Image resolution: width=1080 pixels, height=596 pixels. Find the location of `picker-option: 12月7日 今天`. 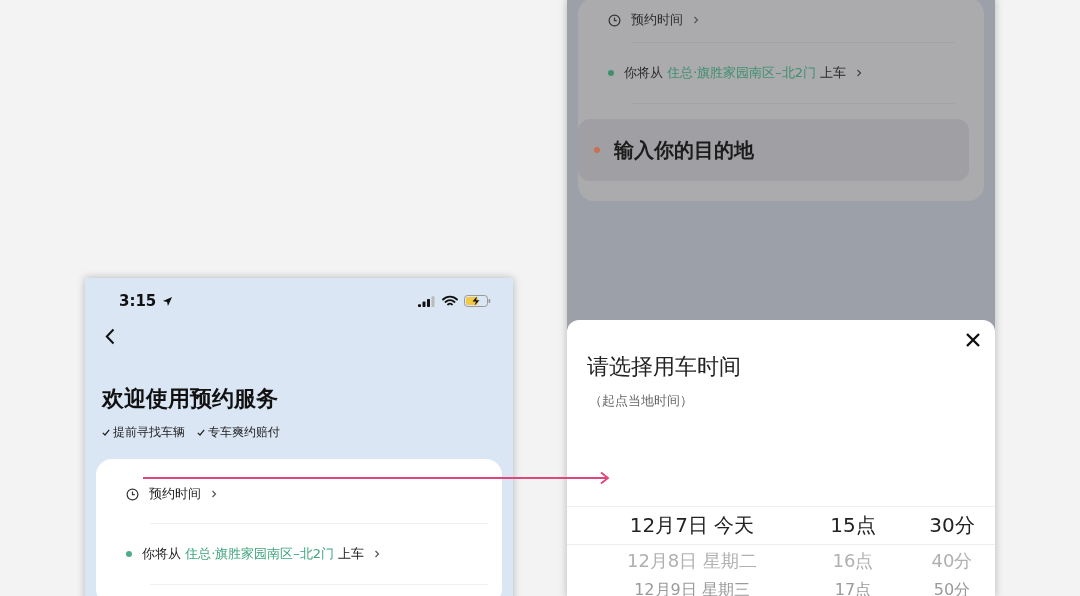

picker-option: 12月7日 今天 is located at coordinates (692, 525).